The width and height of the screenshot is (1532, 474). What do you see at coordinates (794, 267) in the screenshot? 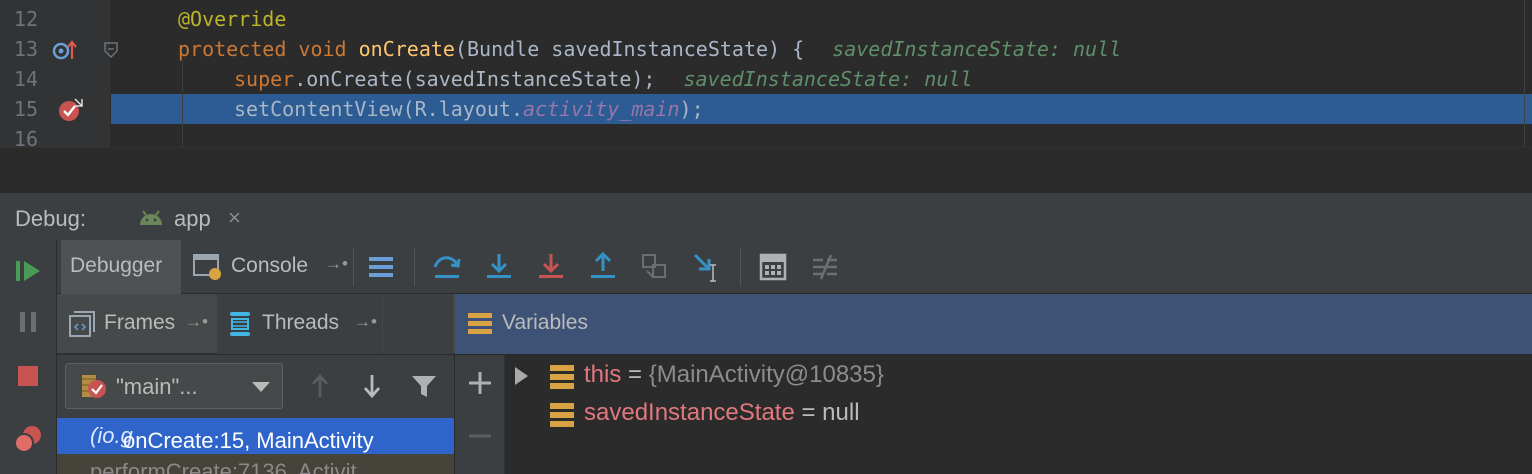
I see `debugger-toolbar: Debugger Console →•` at bounding box center [794, 267].